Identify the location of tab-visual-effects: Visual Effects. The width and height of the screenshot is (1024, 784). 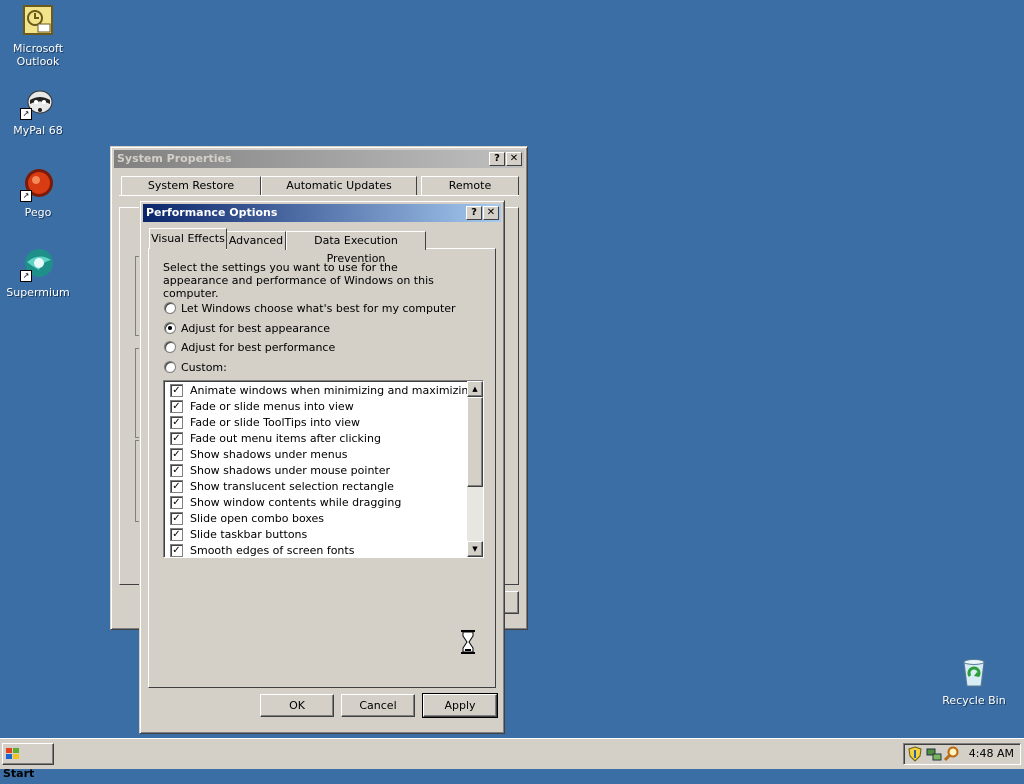
(188, 238).